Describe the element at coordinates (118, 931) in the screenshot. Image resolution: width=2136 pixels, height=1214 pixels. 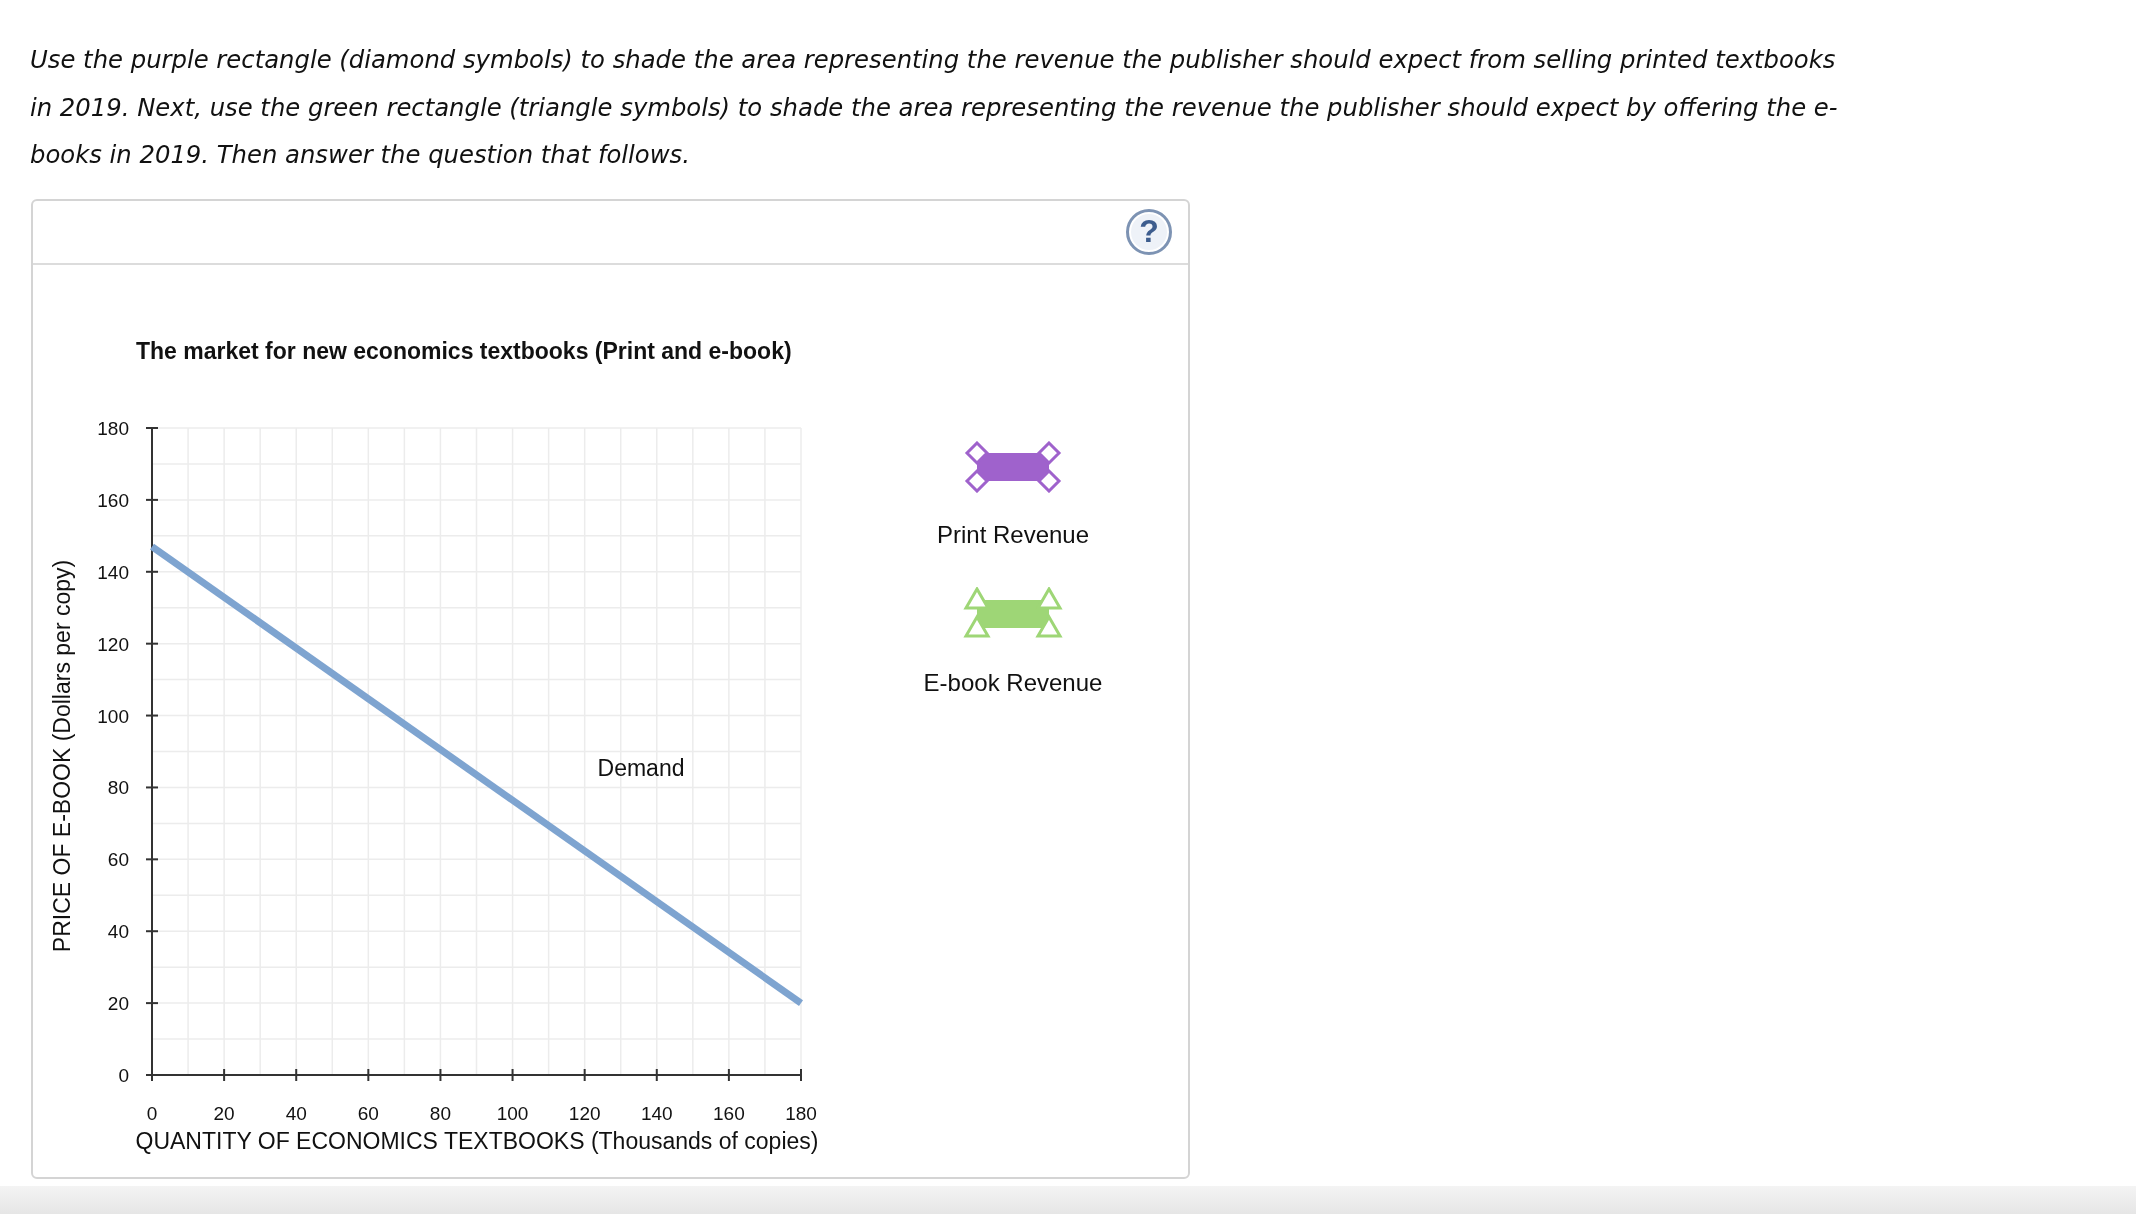
I see `y-tick-label: 40` at that location.